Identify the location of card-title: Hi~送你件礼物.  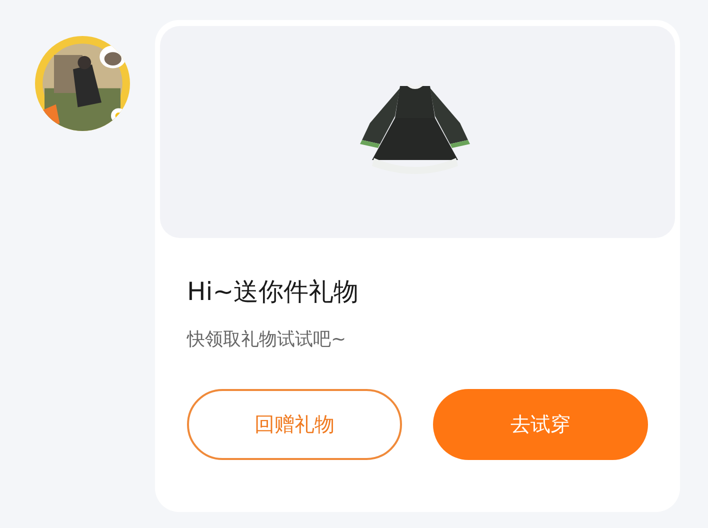
(273, 292).